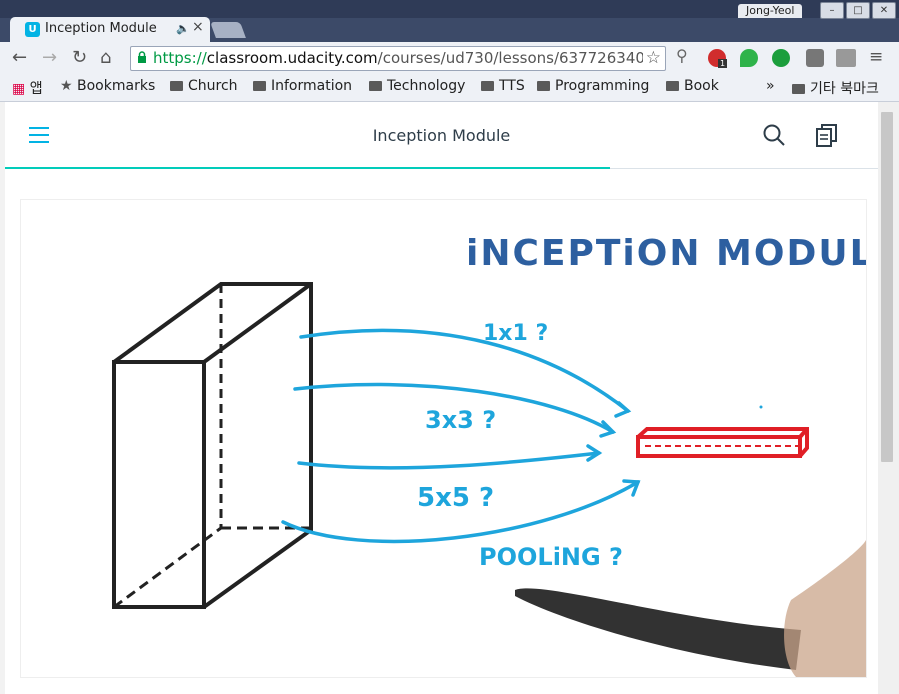 The height and width of the screenshot is (694, 899). Describe the element at coordinates (761, 407) in the screenshot. I see `dot-mark` at that location.